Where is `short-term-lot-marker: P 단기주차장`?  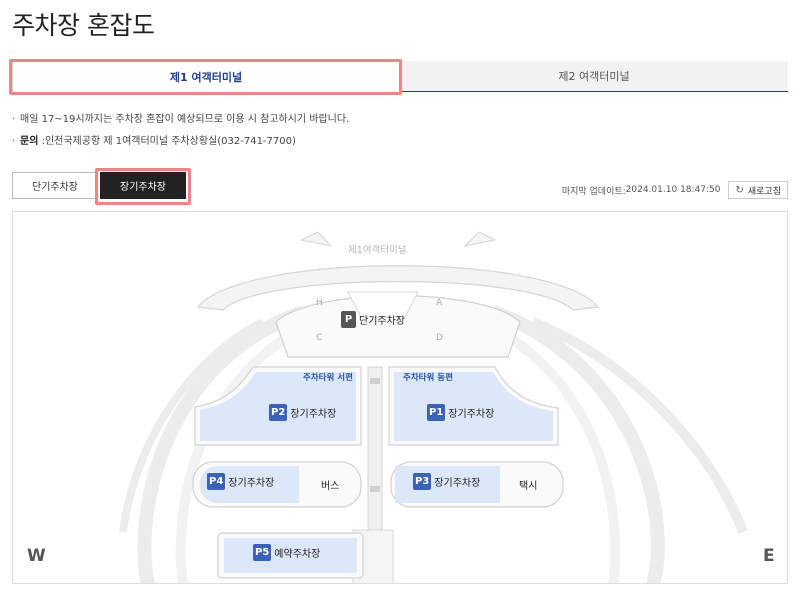 short-term-lot-marker: P 단기주차장 is located at coordinates (373, 319).